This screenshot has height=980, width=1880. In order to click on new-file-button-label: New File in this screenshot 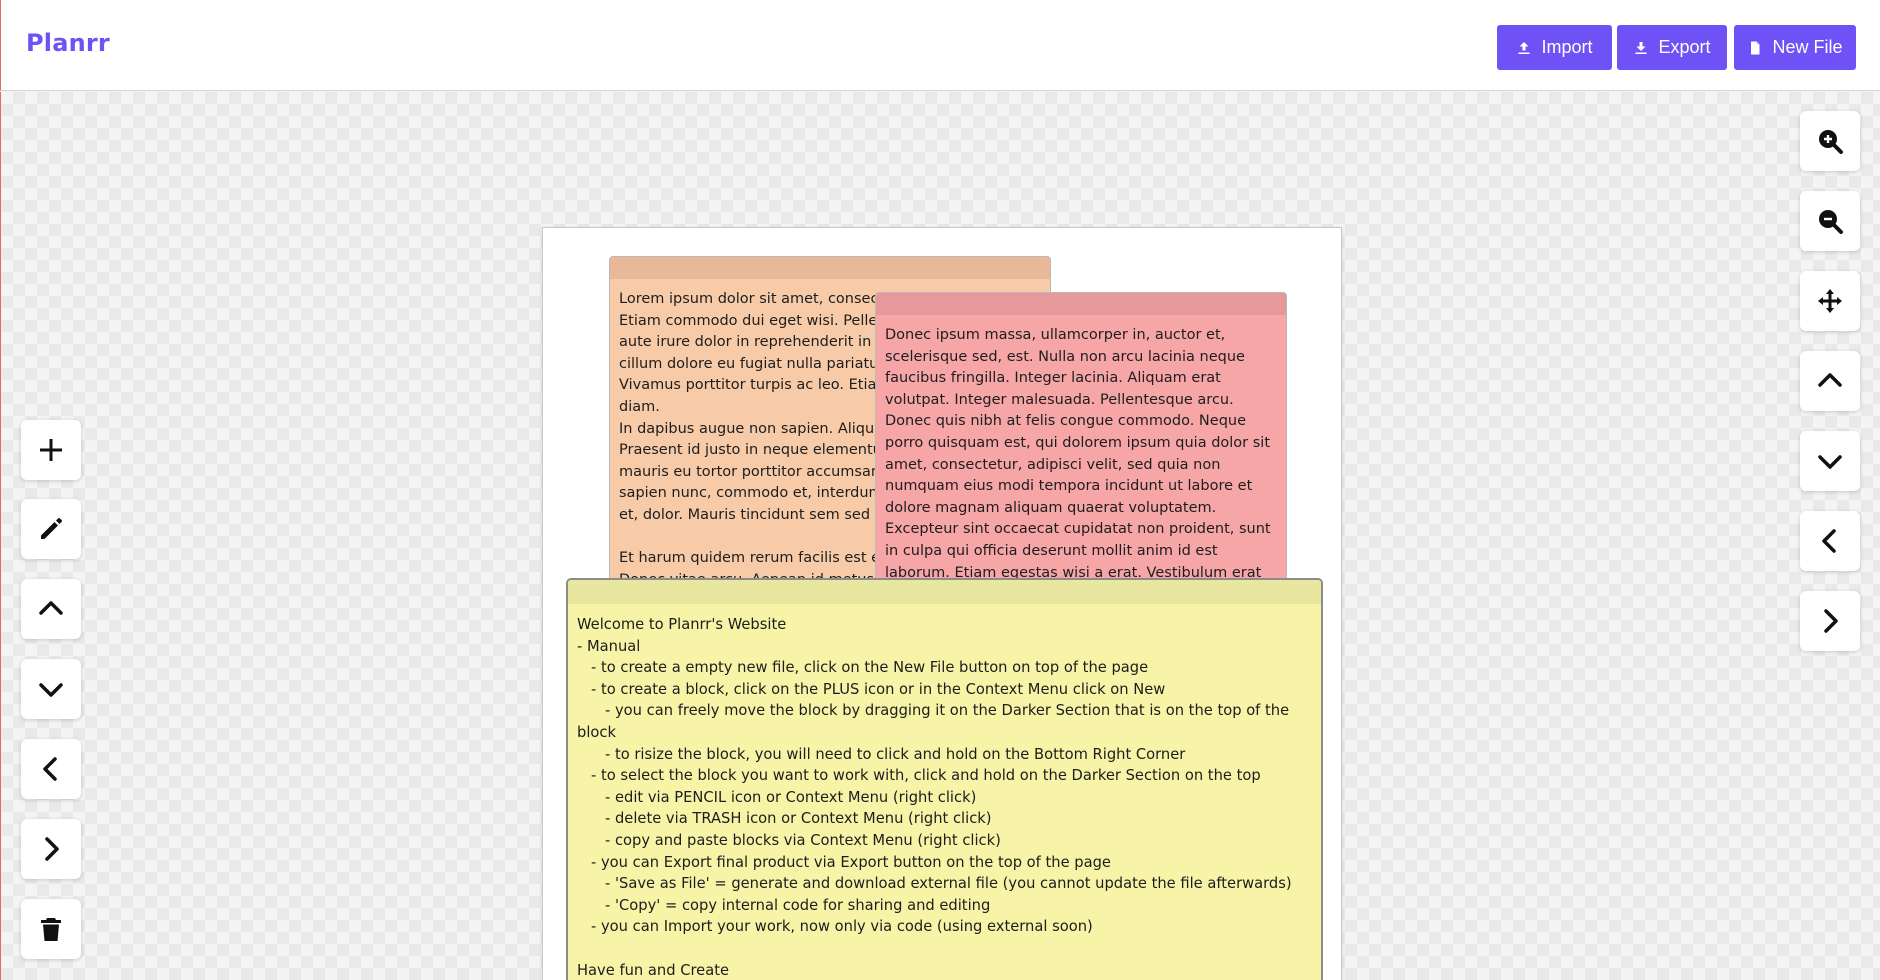, I will do `click(1807, 47)`.